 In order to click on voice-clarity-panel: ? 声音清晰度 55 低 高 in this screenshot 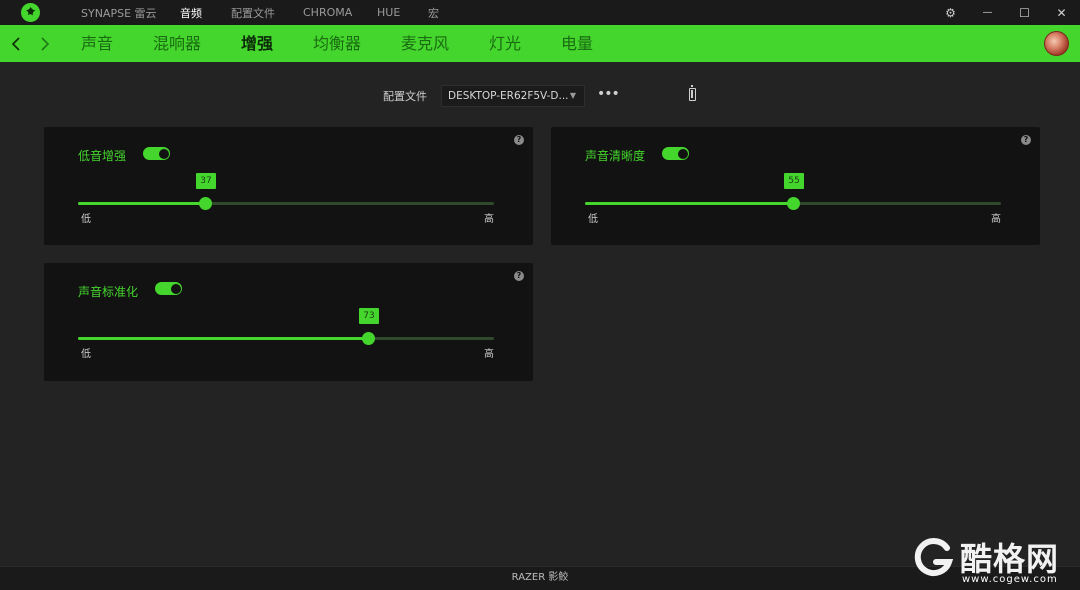, I will do `click(795, 186)`.